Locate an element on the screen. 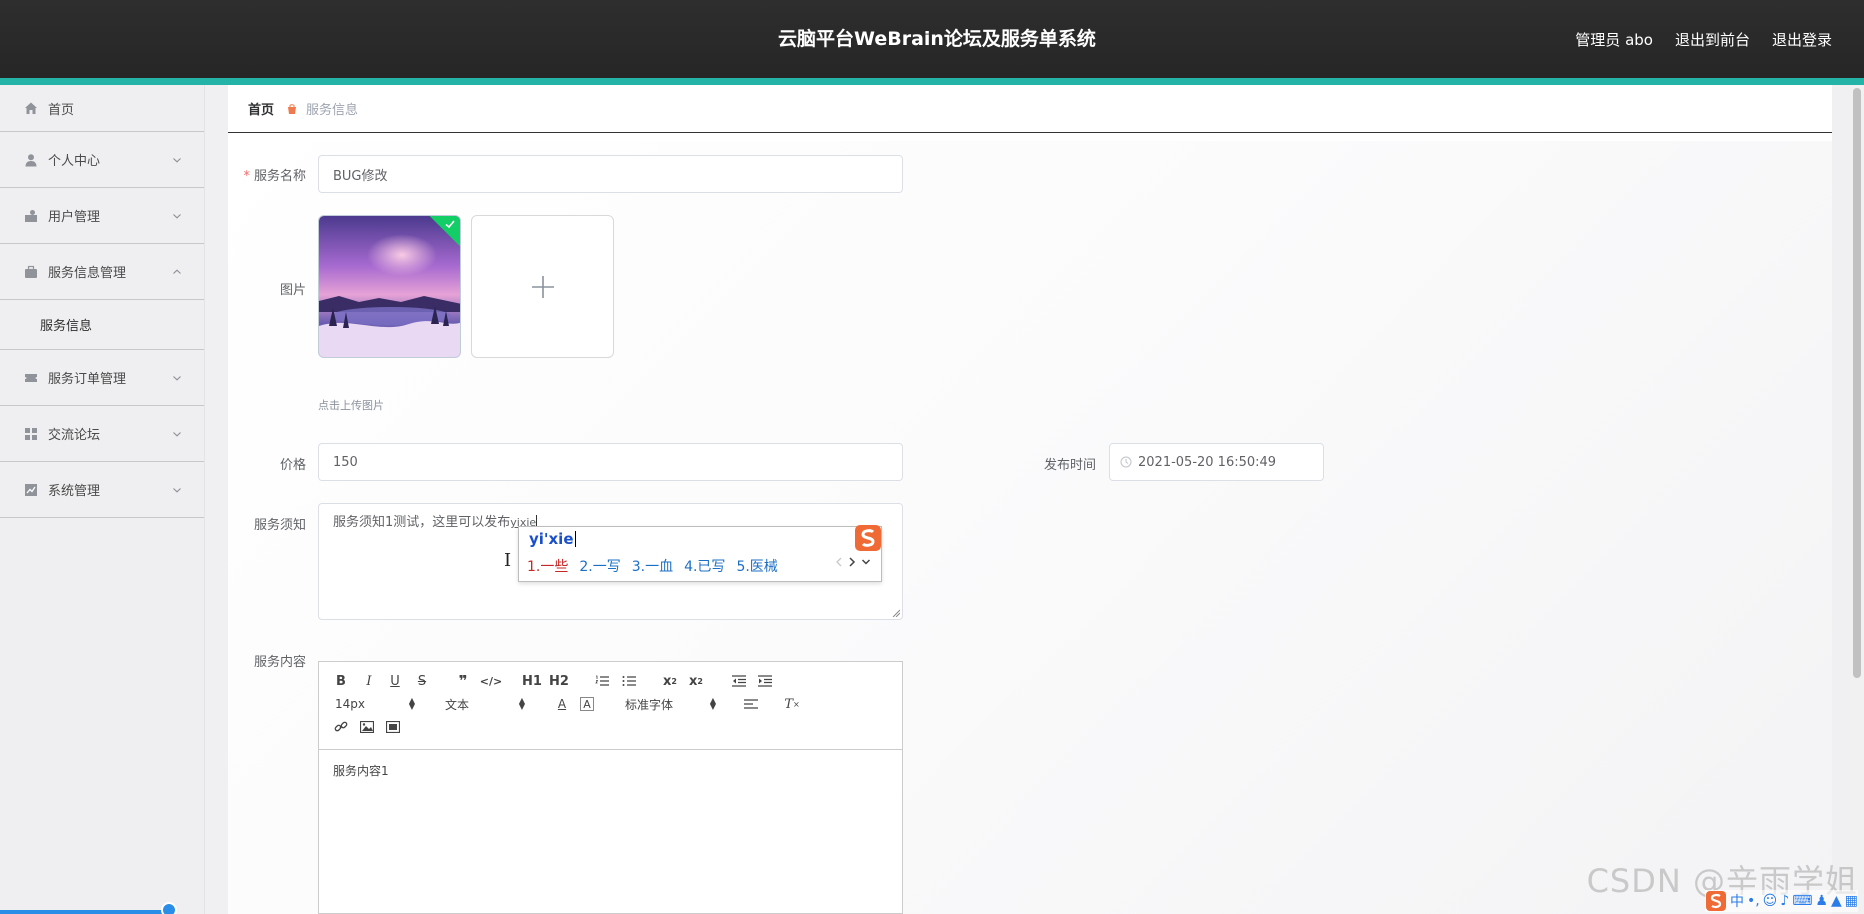 The image size is (1864, 914). outdent-icon is located at coordinates (739, 681).